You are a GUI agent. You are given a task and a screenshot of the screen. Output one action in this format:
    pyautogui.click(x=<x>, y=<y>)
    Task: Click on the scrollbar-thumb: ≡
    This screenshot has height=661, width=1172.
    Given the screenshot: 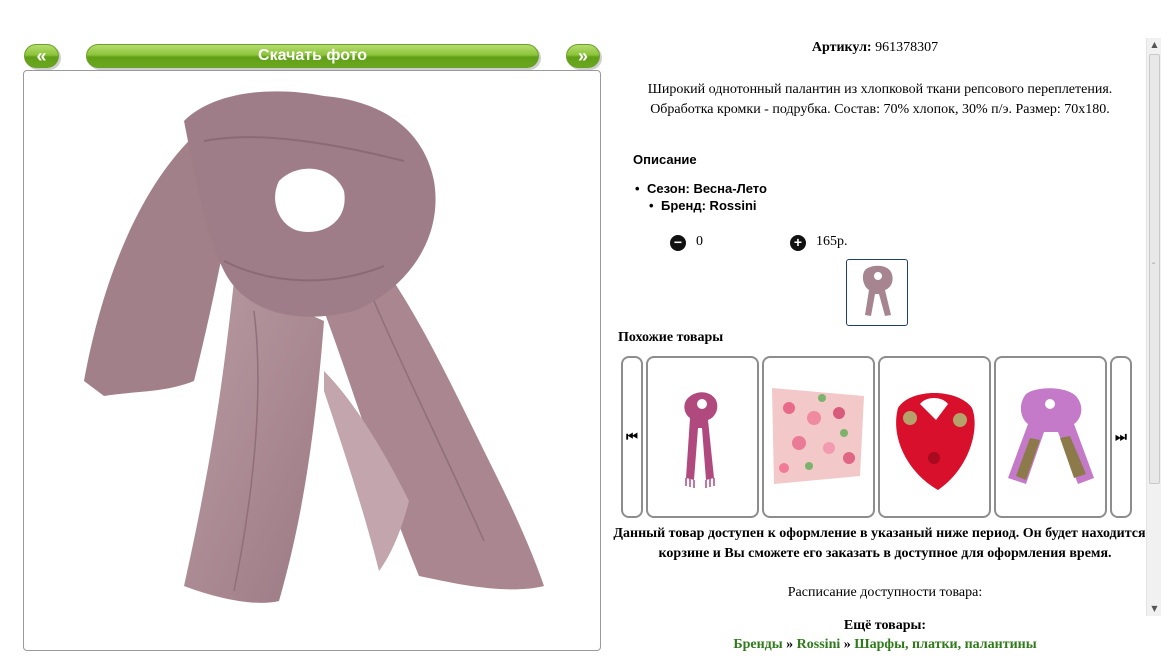 What is the action you would take?
    pyautogui.click(x=1154, y=269)
    